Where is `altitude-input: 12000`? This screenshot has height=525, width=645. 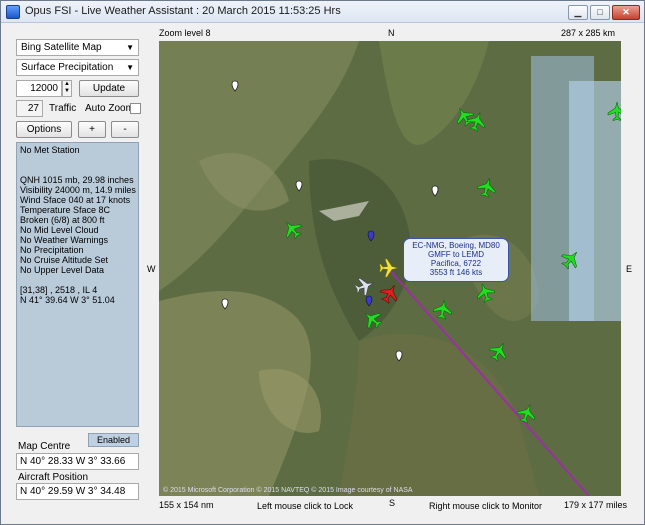 altitude-input: 12000 is located at coordinates (39, 88).